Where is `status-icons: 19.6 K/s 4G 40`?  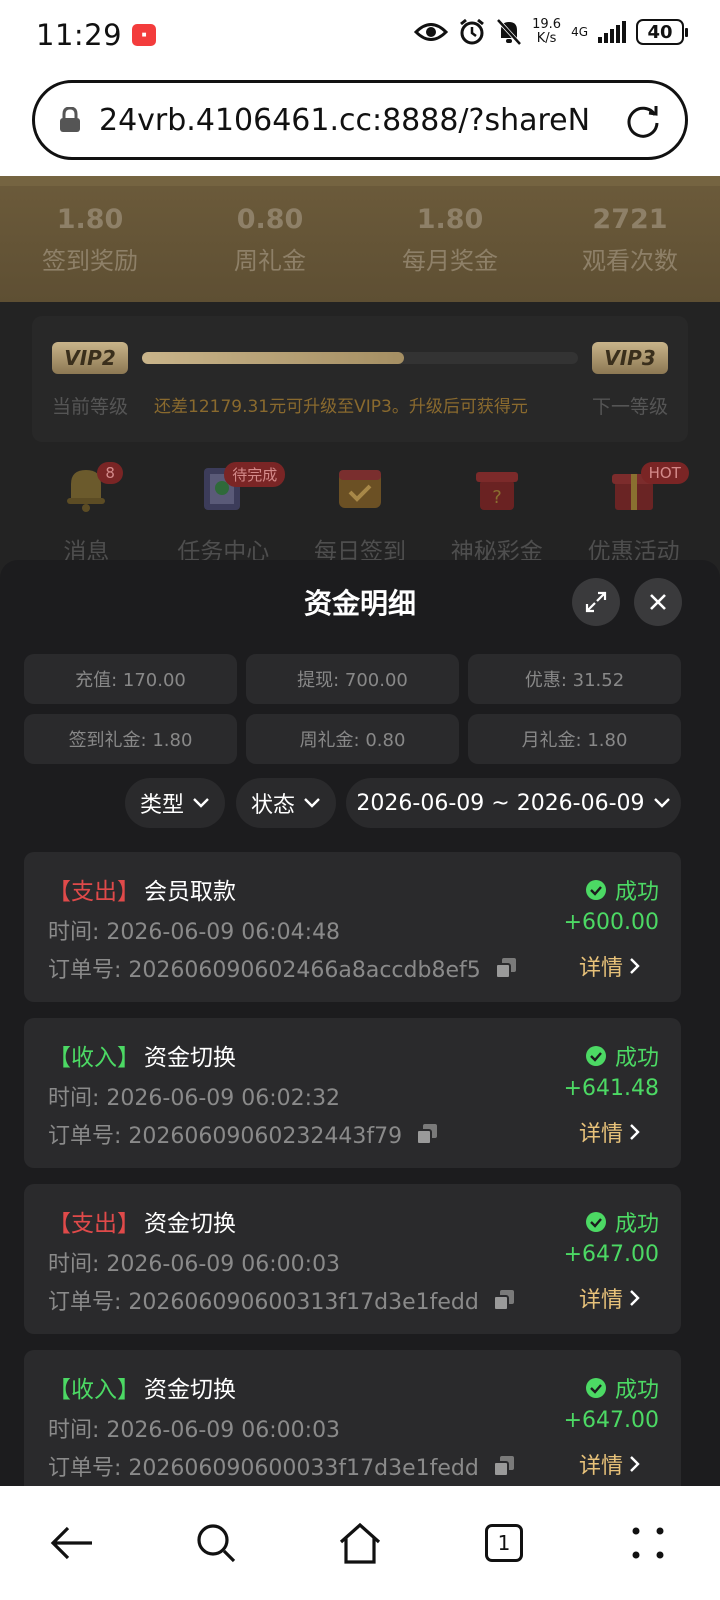 status-icons: 19.6 K/s 4G 40 is located at coordinates (551, 31).